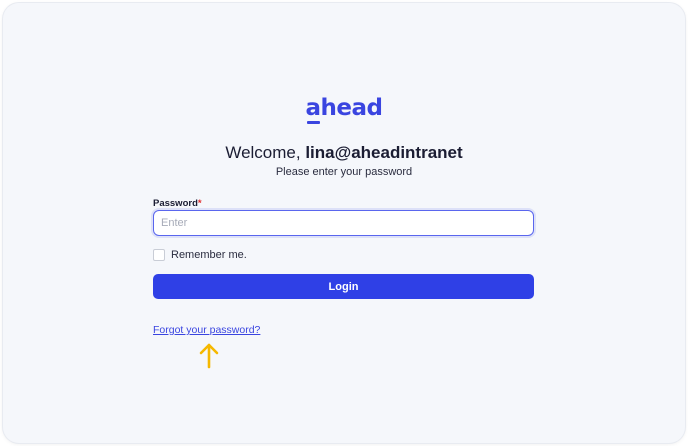 The height and width of the screenshot is (446, 688). I want to click on welcome-heading: Welcome, lina@aheadintranet, so click(344, 153).